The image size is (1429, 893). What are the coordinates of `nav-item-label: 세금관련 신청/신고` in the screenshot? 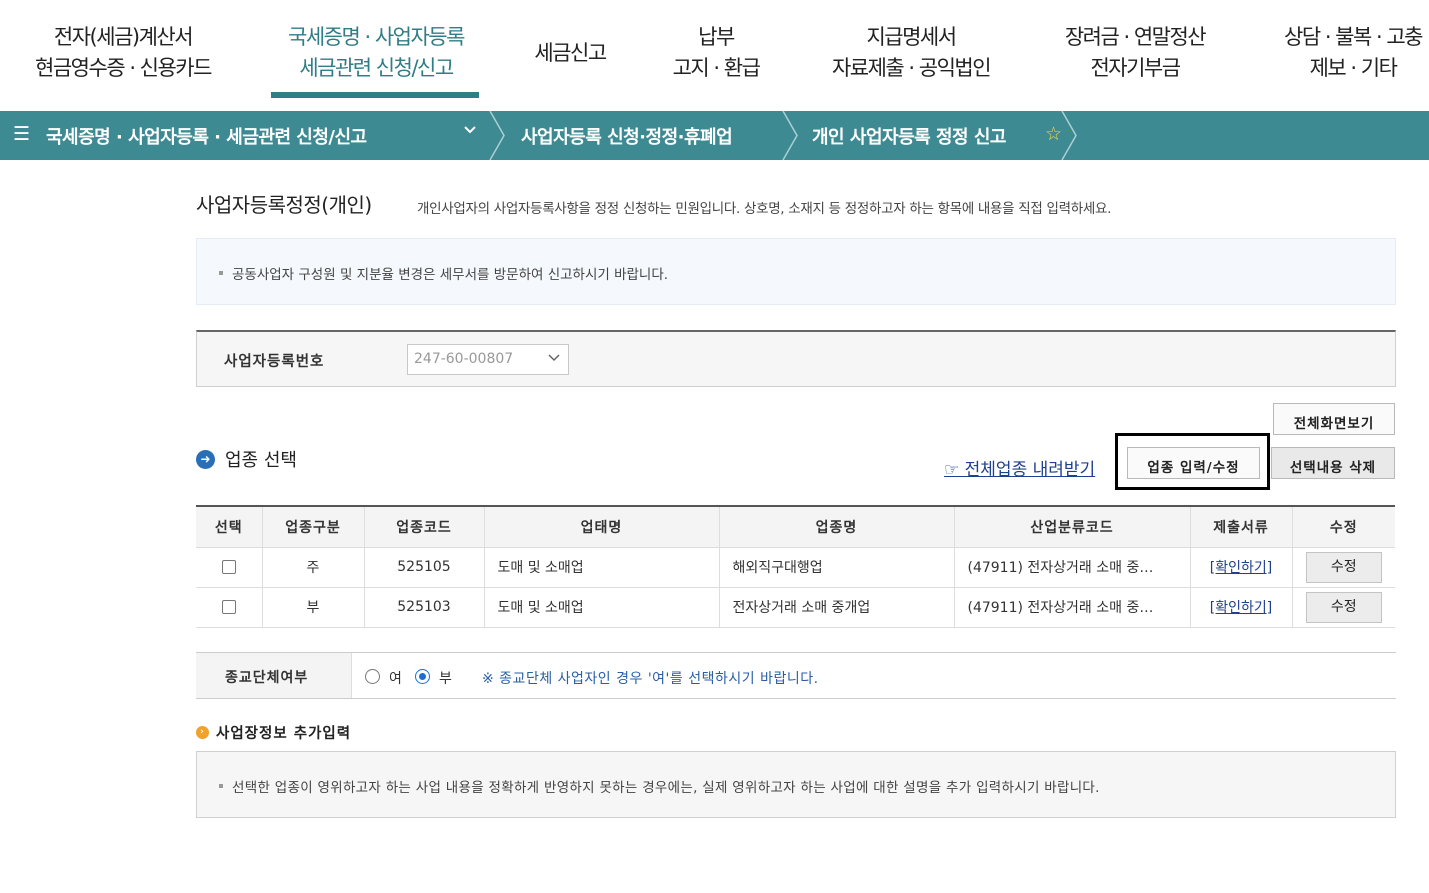 It's located at (376, 68).